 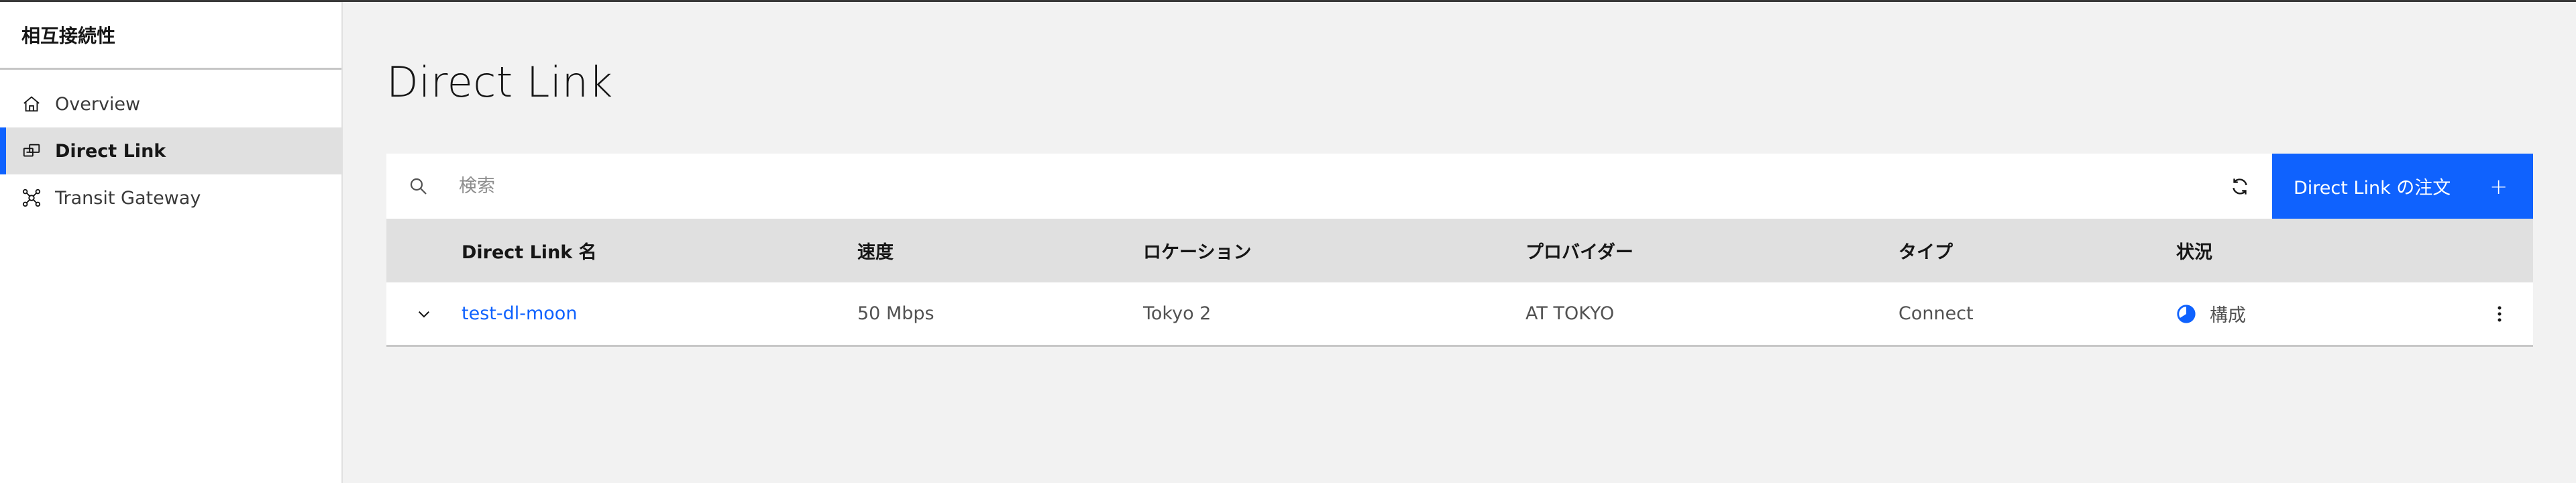 I want to click on sidebar-item-direct-link: Direct Link, so click(x=170, y=150).